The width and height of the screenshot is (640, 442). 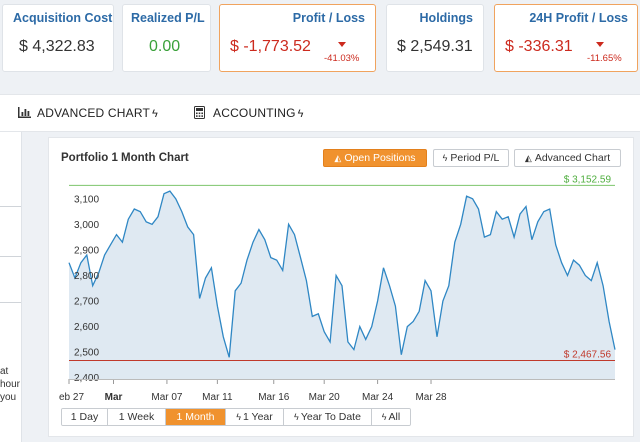 I want to click on range-label: 1 Month, so click(x=195, y=417).